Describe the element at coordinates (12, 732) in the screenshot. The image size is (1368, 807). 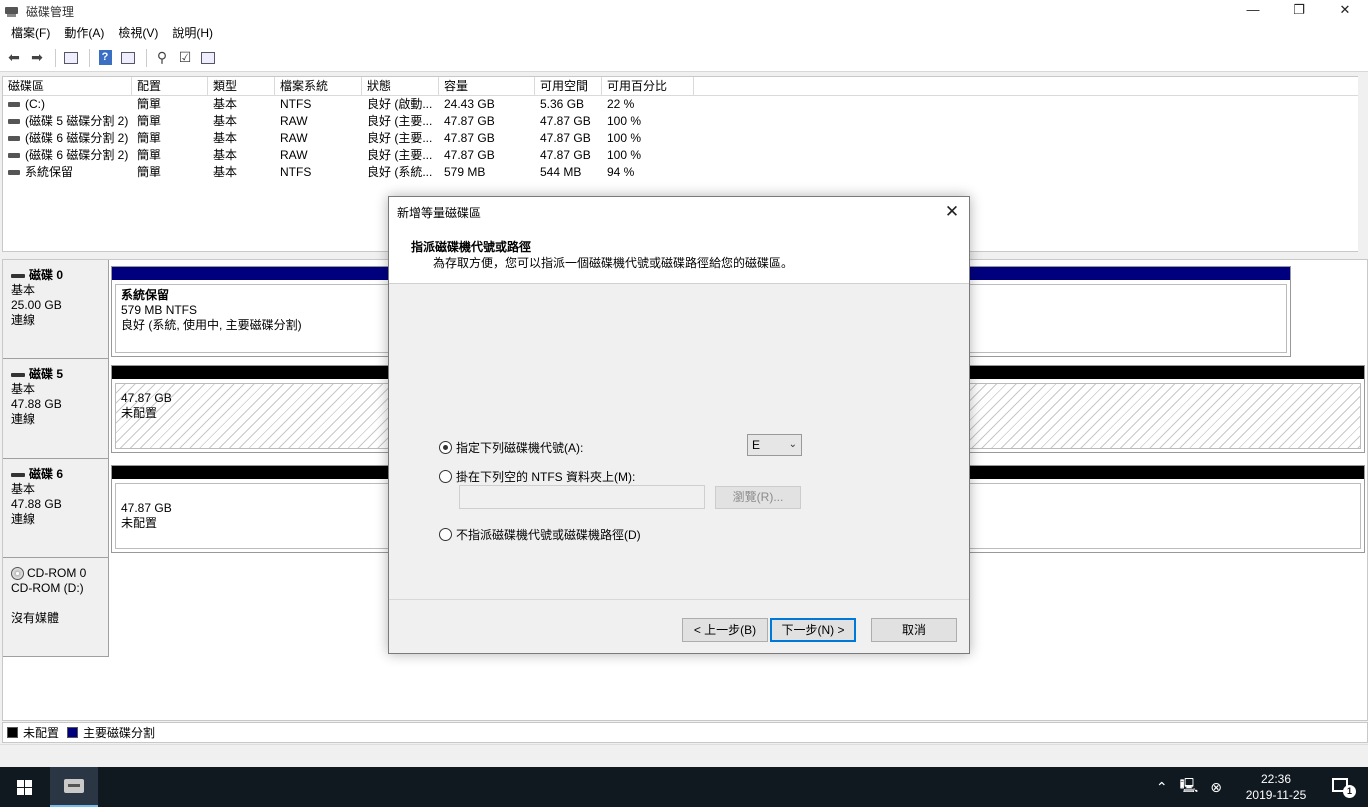
I see `unallocated-swatch` at that location.